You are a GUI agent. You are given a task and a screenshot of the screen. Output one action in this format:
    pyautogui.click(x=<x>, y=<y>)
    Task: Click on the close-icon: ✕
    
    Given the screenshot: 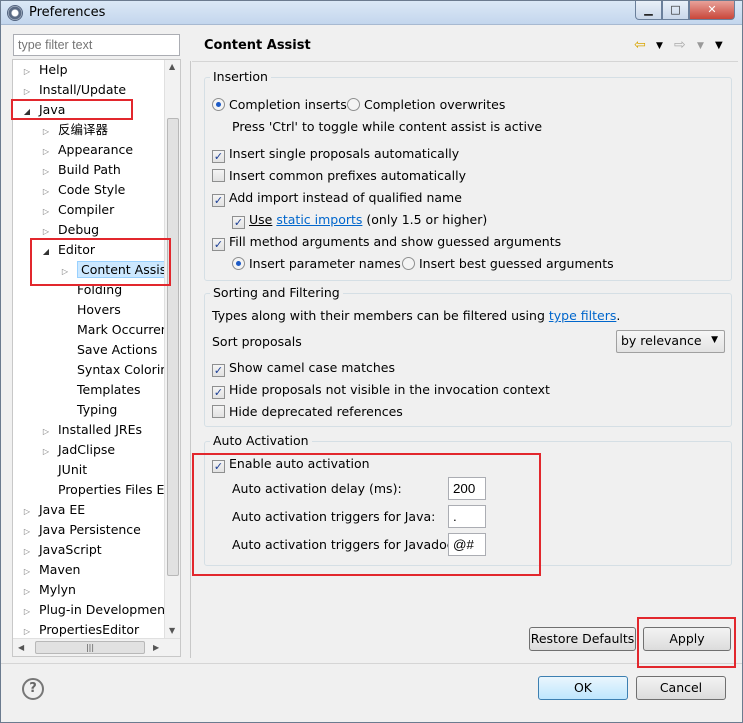 What is the action you would take?
    pyautogui.click(x=712, y=10)
    